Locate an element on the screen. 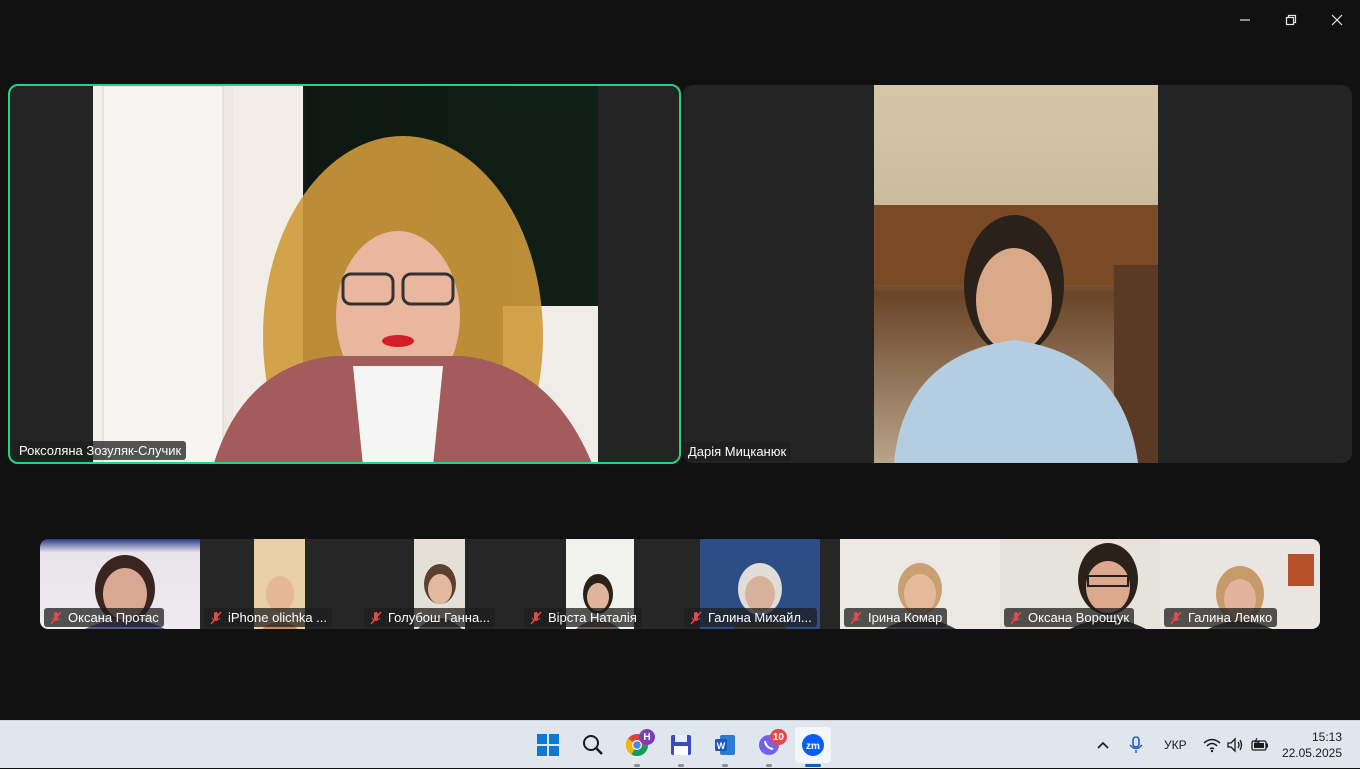 This screenshot has height=769, width=1360. word-icon: W is located at coordinates (725, 747).